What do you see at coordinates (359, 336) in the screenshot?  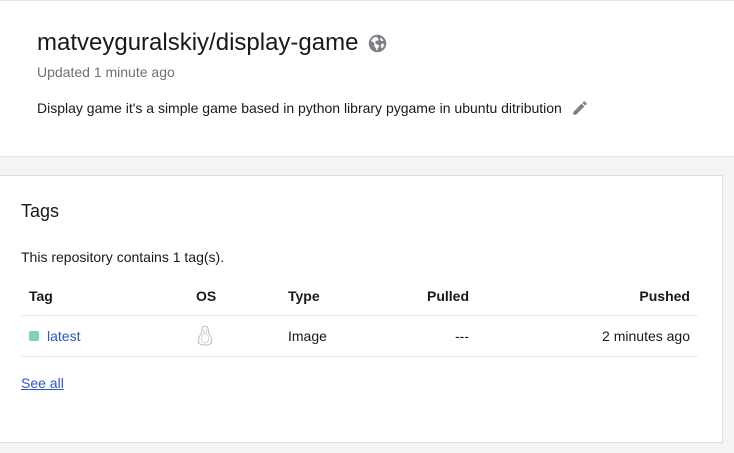 I see `table-row: latest Image --- 2 minutes ago` at bounding box center [359, 336].